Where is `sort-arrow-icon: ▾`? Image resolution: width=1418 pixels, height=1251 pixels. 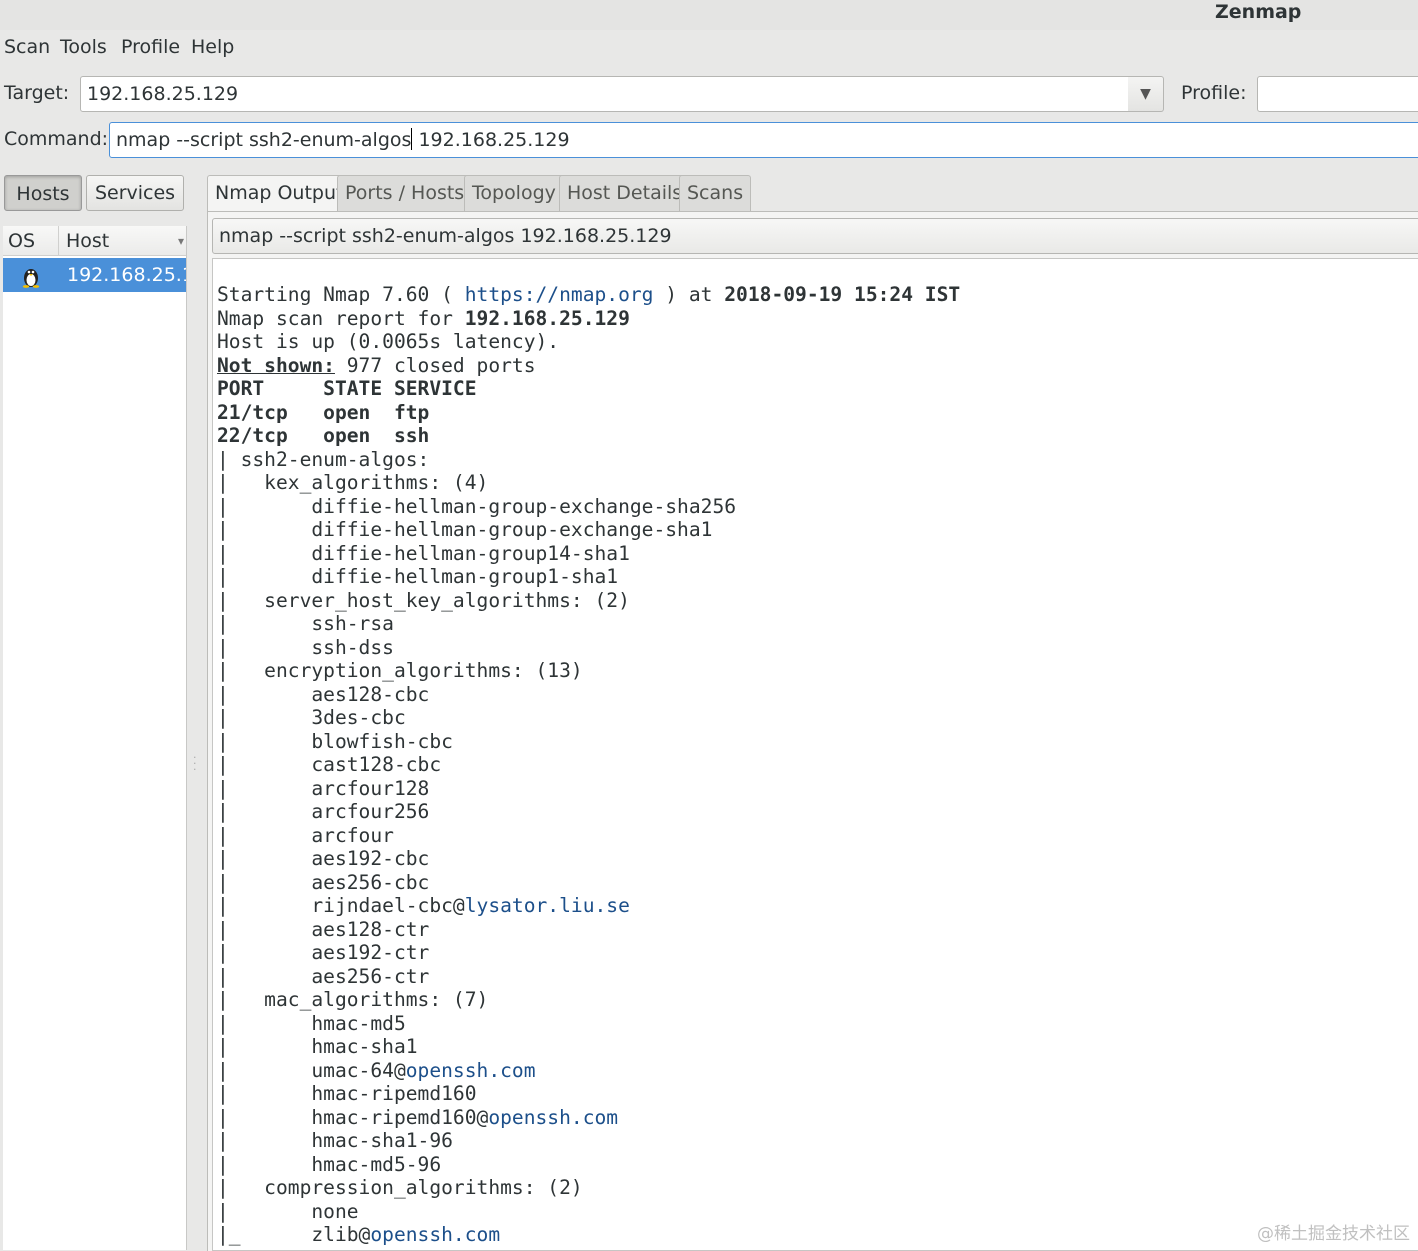
sort-arrow-icon: ▾ is located at coordinates (180, 241).